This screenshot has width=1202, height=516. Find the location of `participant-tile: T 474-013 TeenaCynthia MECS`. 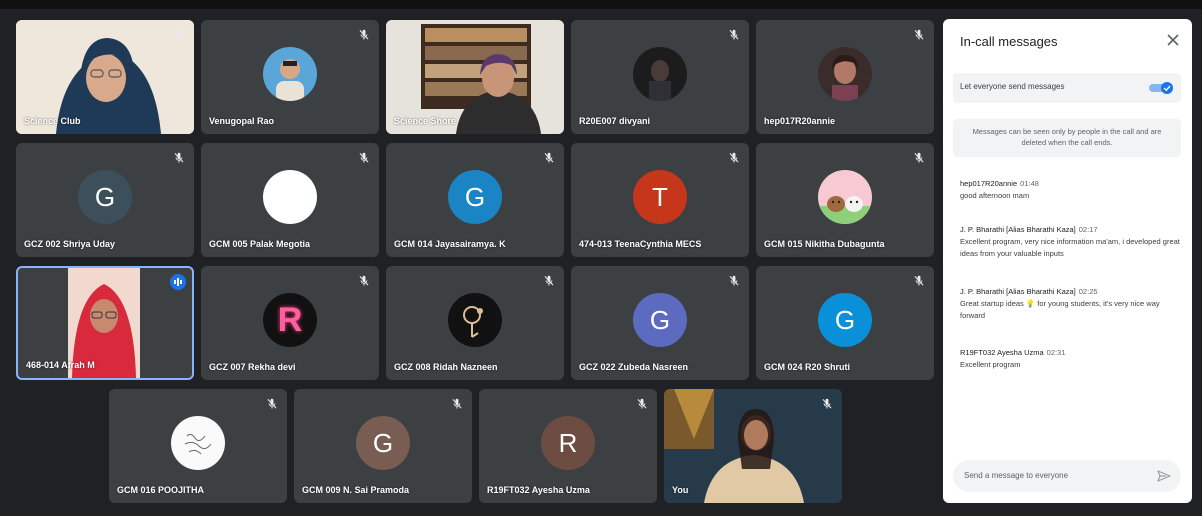

participant-tile: T 474-013 TeenaCynthia MECS is located at coordinates (660, 200).